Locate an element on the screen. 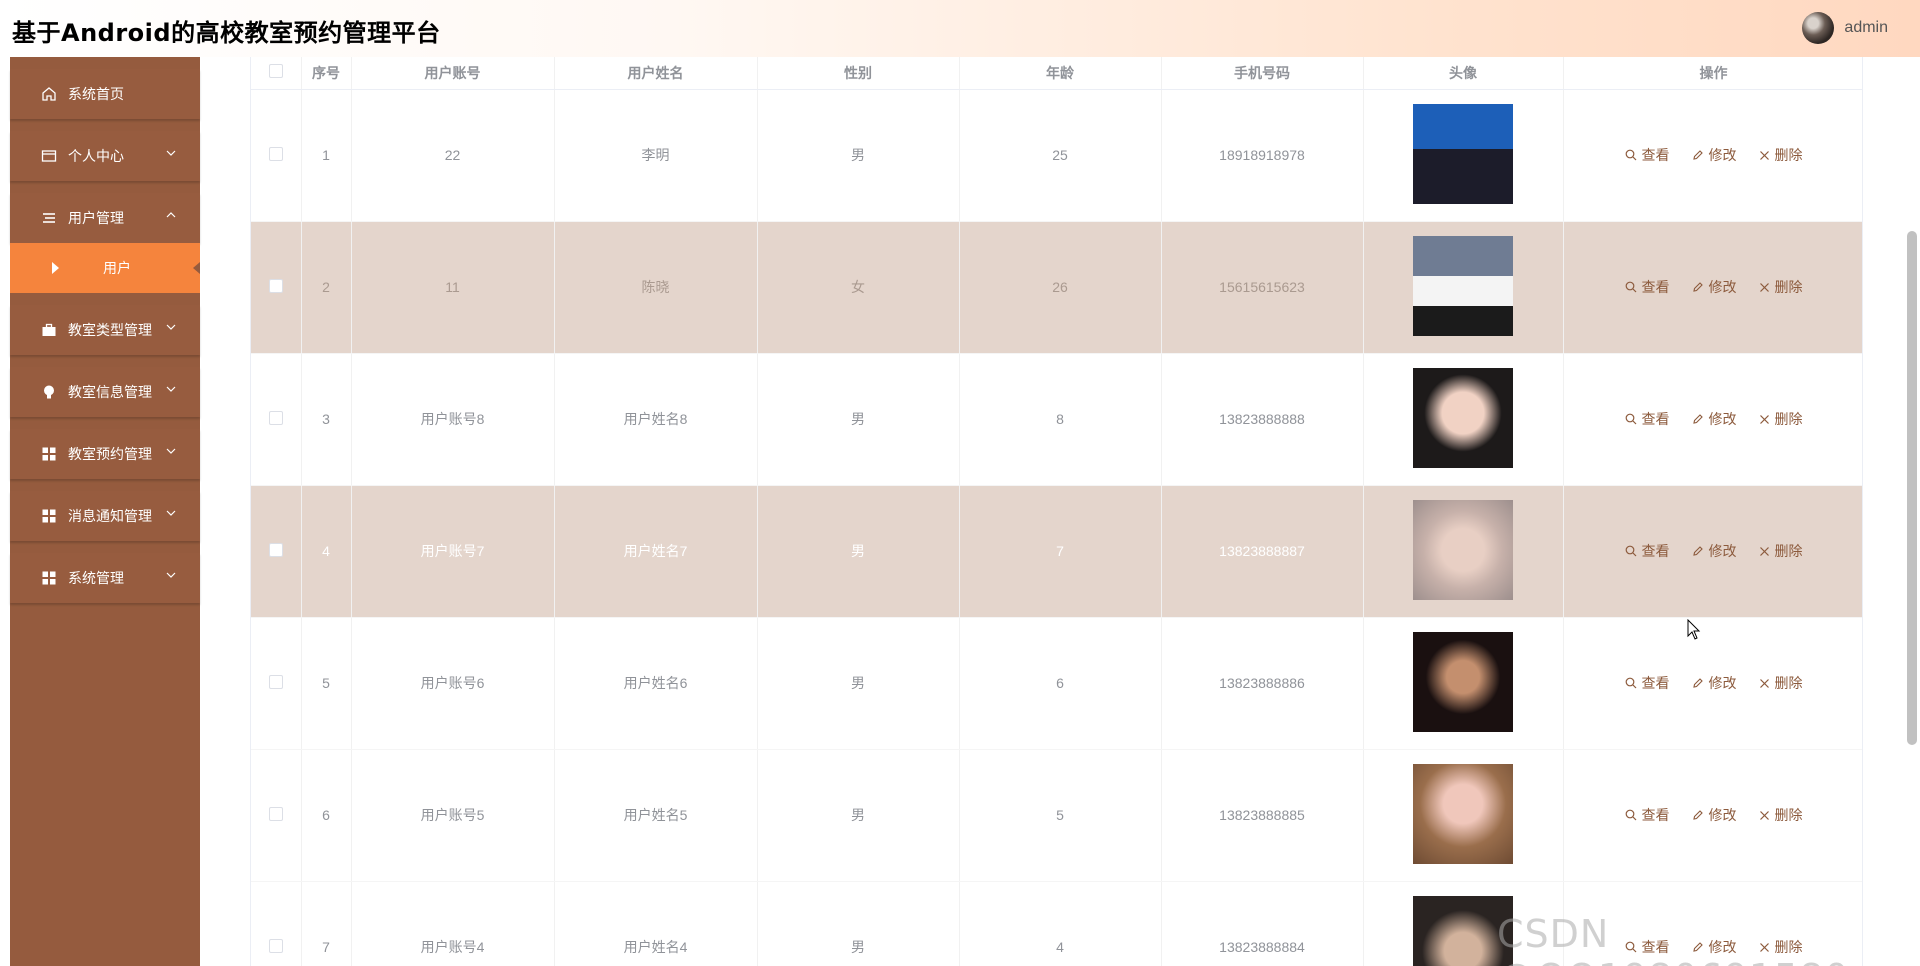 This screenshot has width=1920, height=966. column-header: 用户姓名 is located at coordinates (656, 73).